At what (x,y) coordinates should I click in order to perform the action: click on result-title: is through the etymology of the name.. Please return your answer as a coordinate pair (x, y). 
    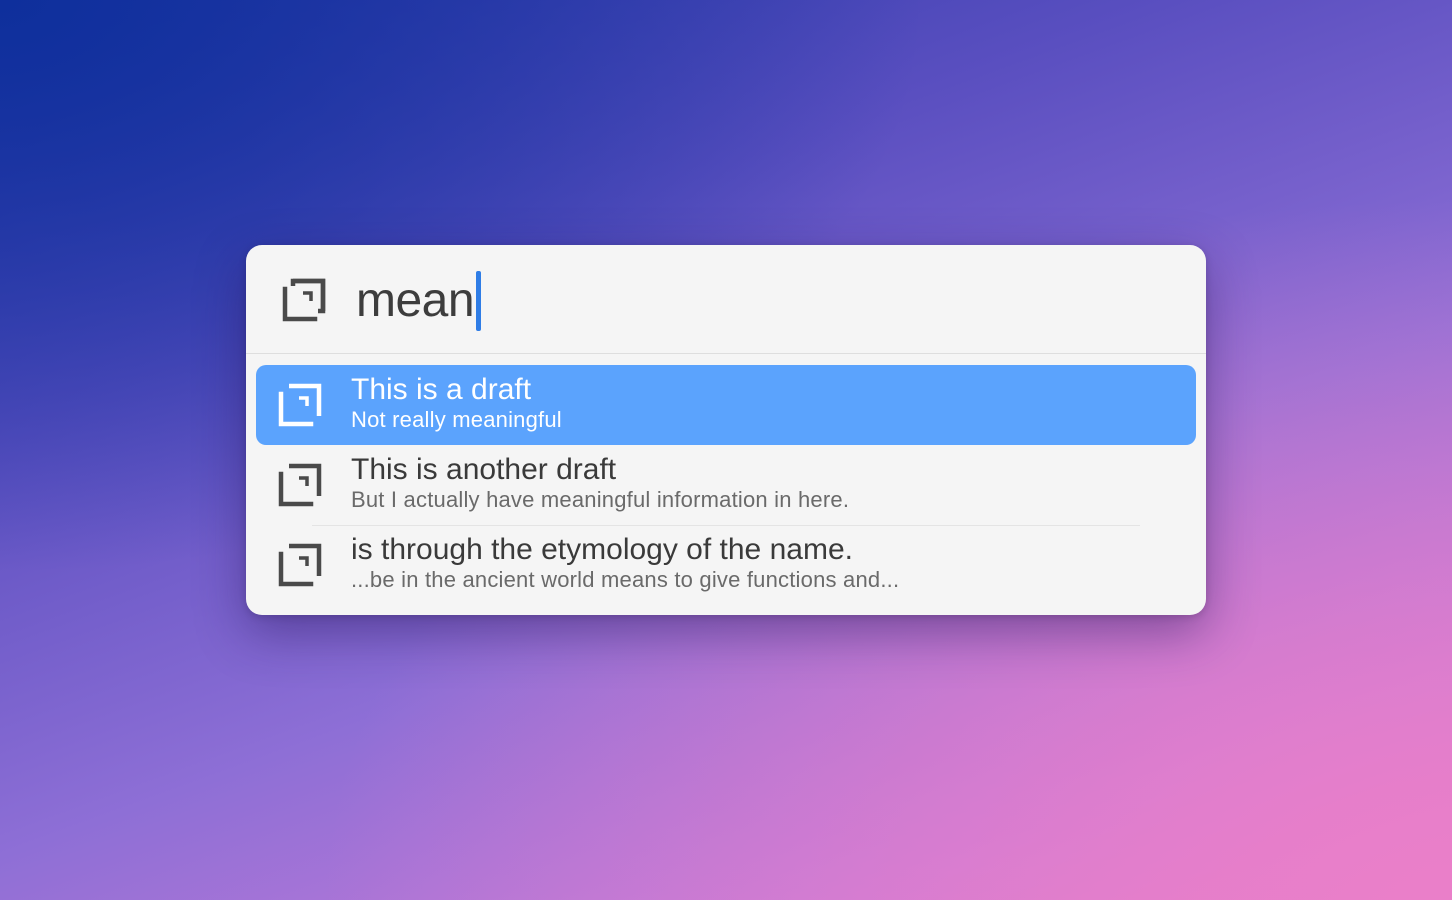
    Looking at the image, I should click on (602, 549).